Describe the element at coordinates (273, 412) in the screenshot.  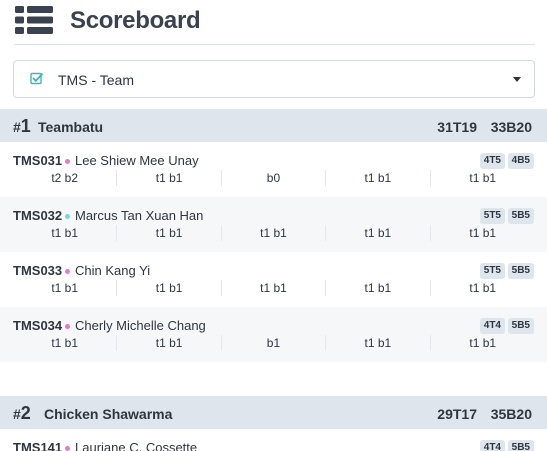
I see `team-header: #2 Chicken Shawarma 29T17 35B20` at that location.